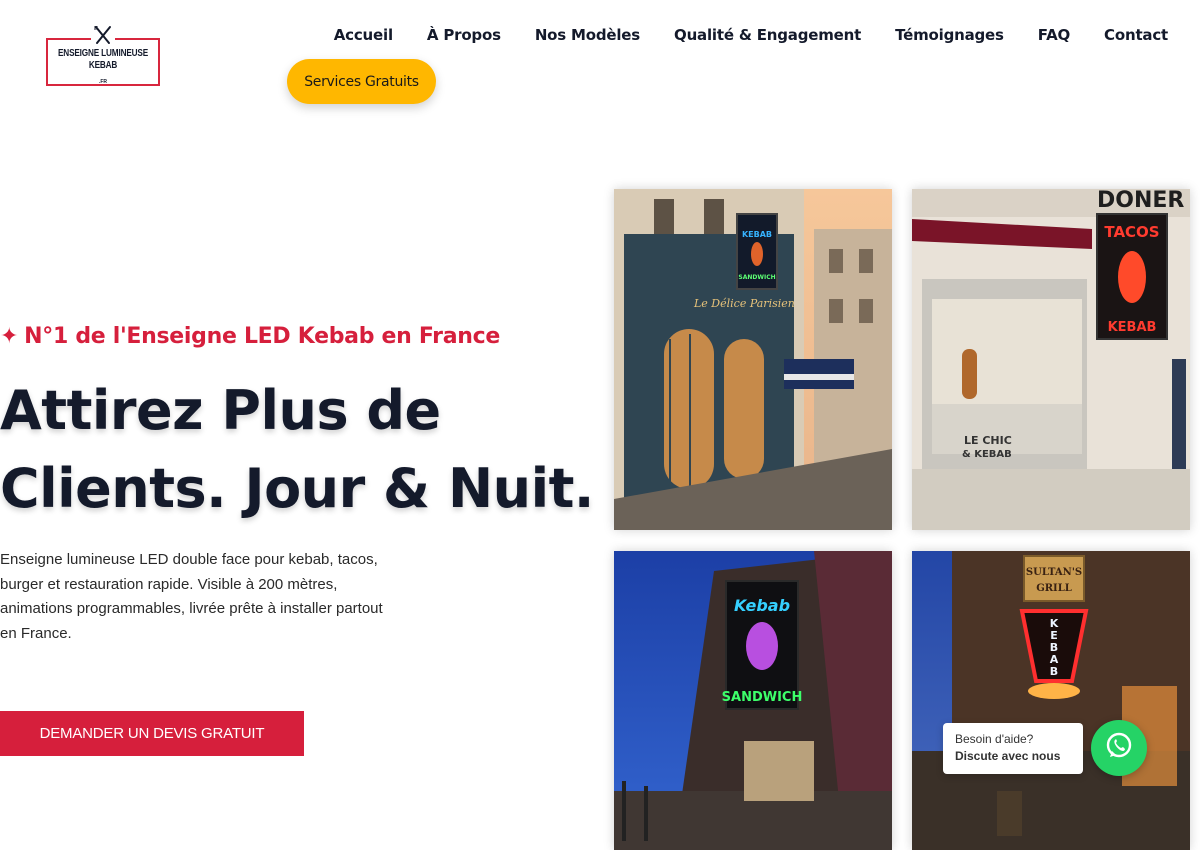 This screenshot has height=850, width=1200. Describe the element at coordinates (767, 35) in the screenshot. I see `nav-qualite-engagement: Qualité & Engagement` at that location.